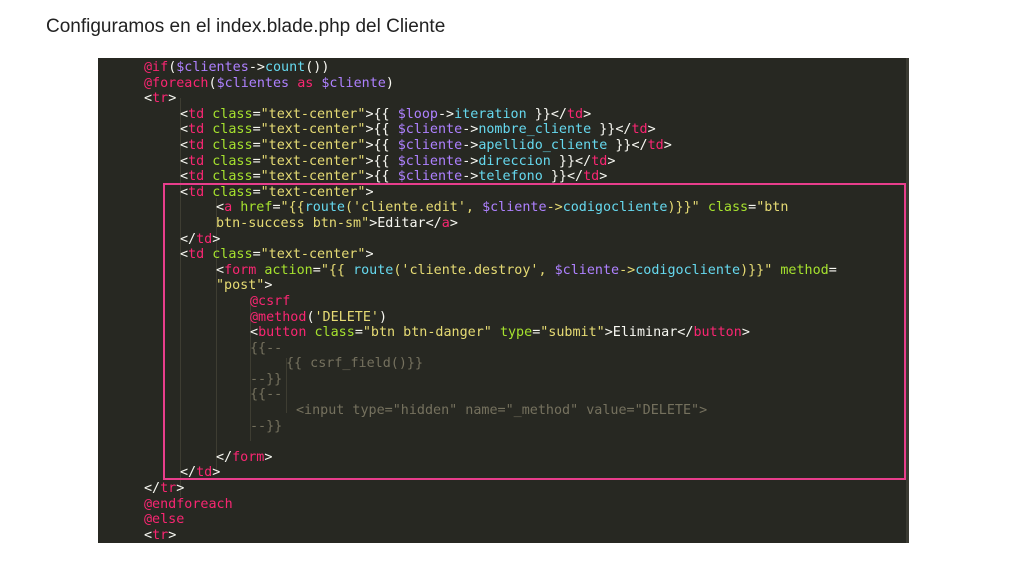  Describe the element at coordinates (266, 395) in the screenshot. I see `code-token: {{--` at that location.